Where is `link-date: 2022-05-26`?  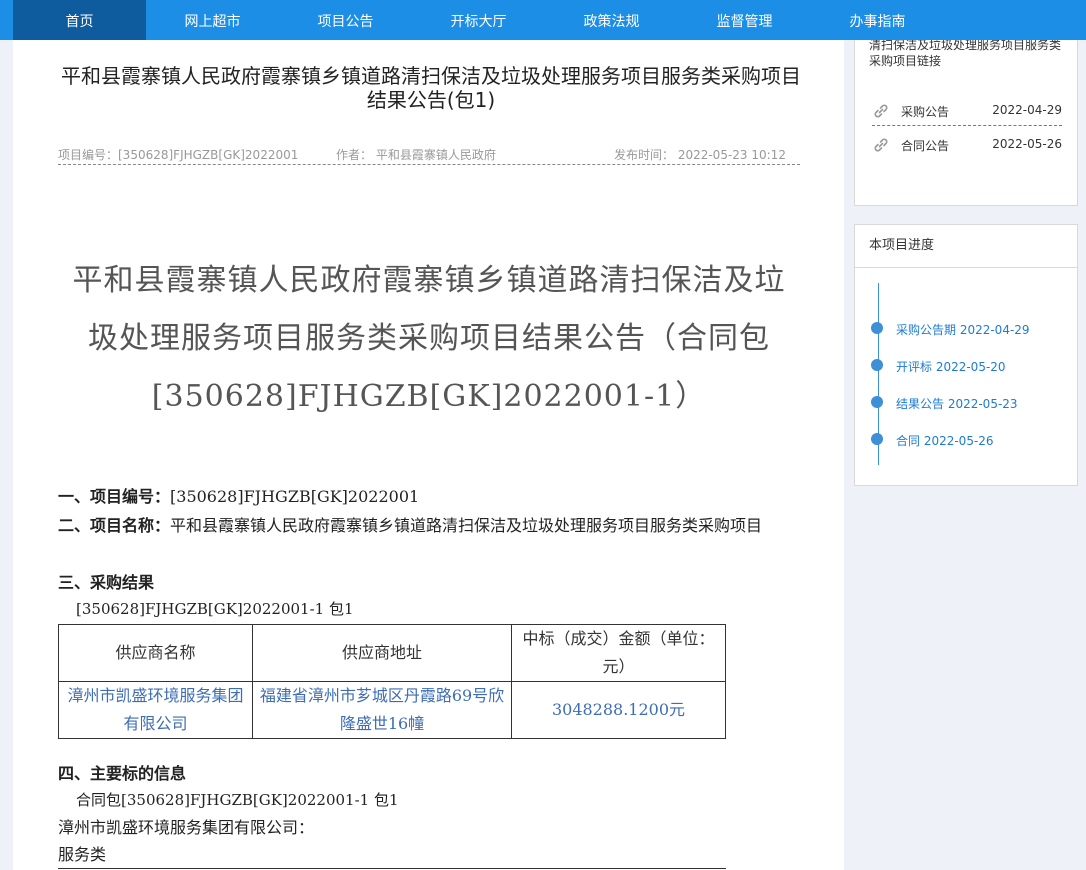 link-date: 2022-05-26 is located at coordinates (1027, 144).